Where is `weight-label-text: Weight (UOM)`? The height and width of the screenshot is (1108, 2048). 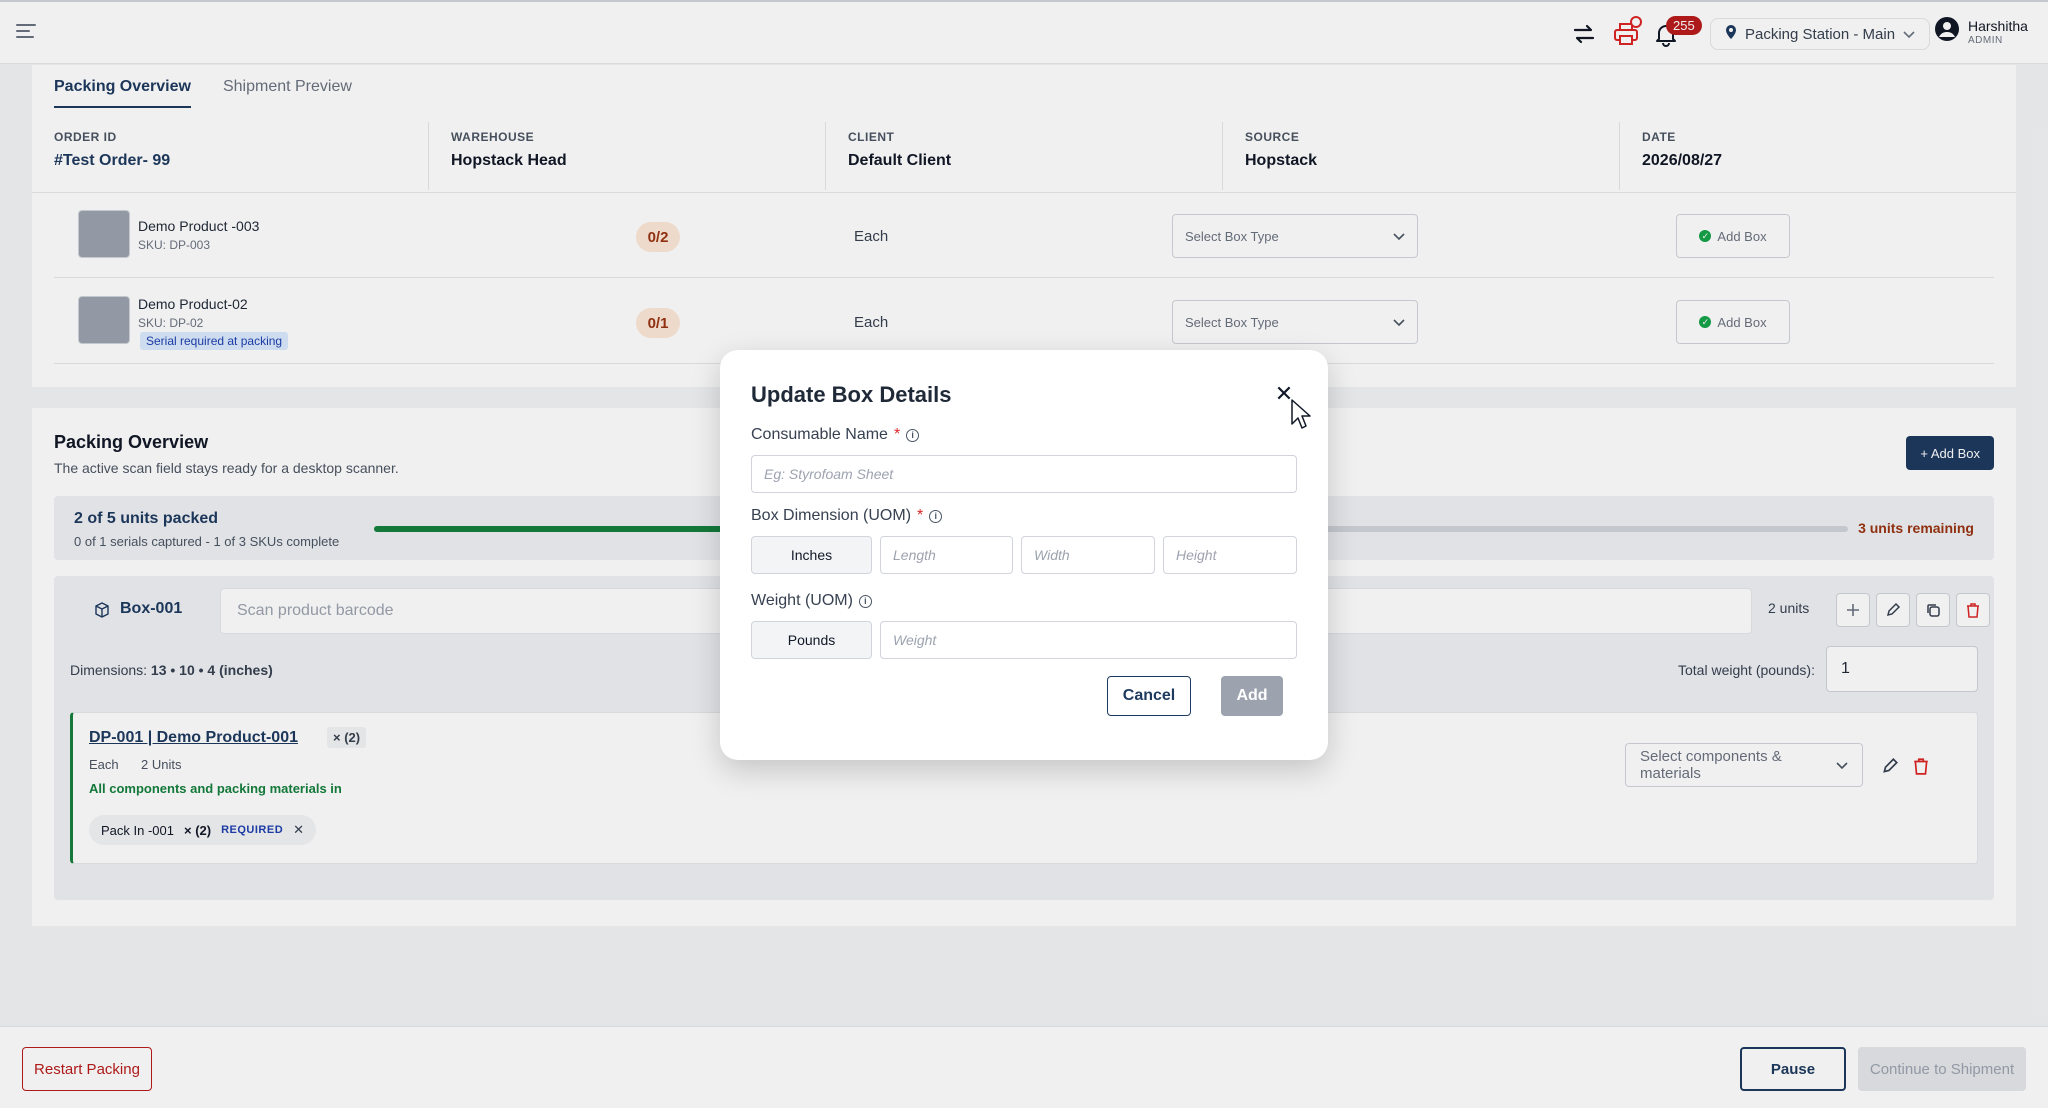
weight-label-text: Weight (UOM) is located at coordinates (802, 600).